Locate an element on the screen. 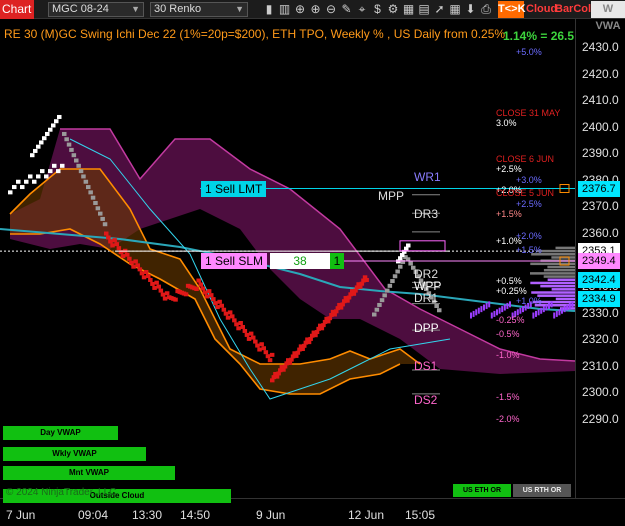 The image size is (625, 526). order-quantity-field: 38 is located at coordinates (300, 260).